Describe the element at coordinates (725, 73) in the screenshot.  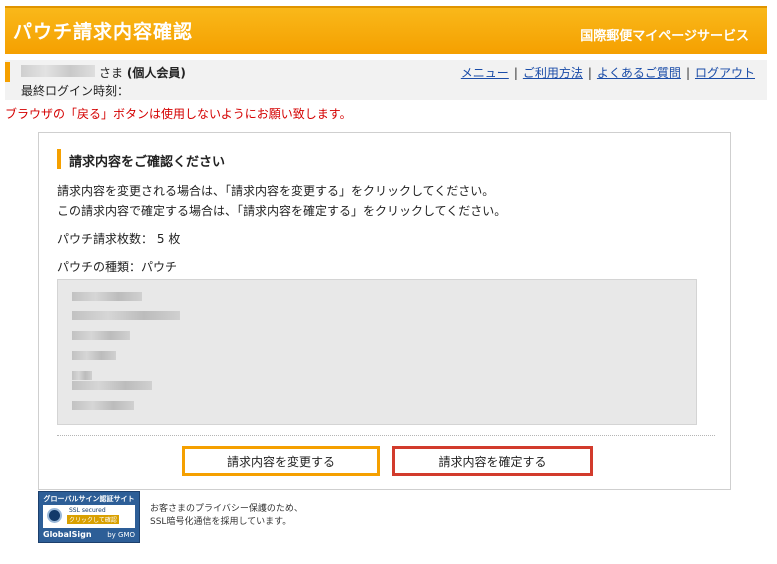
I see `nav-logout-link: ログアウト` at that location.